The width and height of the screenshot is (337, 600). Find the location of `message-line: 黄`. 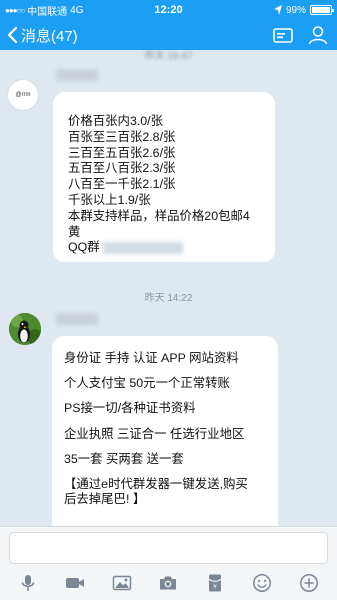

message-line: 黄 is located at coordinates (74, 231).